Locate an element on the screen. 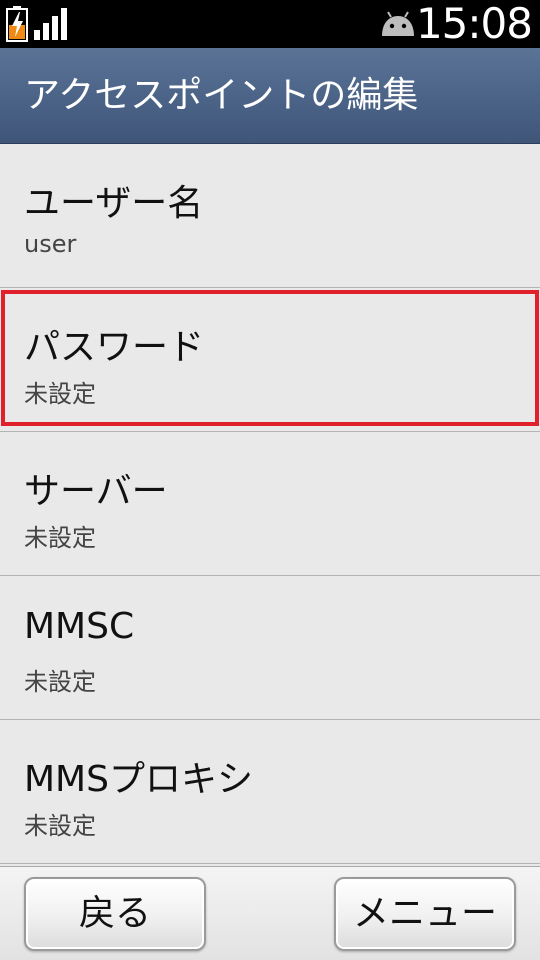 The image size is (540, 960). menu-button: メニュー is located at coordinates (425, 914).